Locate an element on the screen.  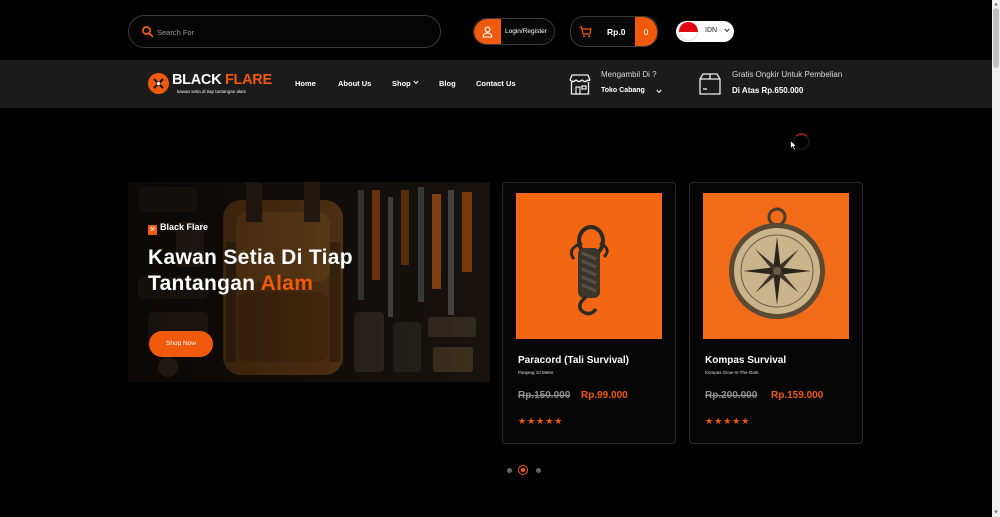
search-bar is located at coordinates (284, 31).